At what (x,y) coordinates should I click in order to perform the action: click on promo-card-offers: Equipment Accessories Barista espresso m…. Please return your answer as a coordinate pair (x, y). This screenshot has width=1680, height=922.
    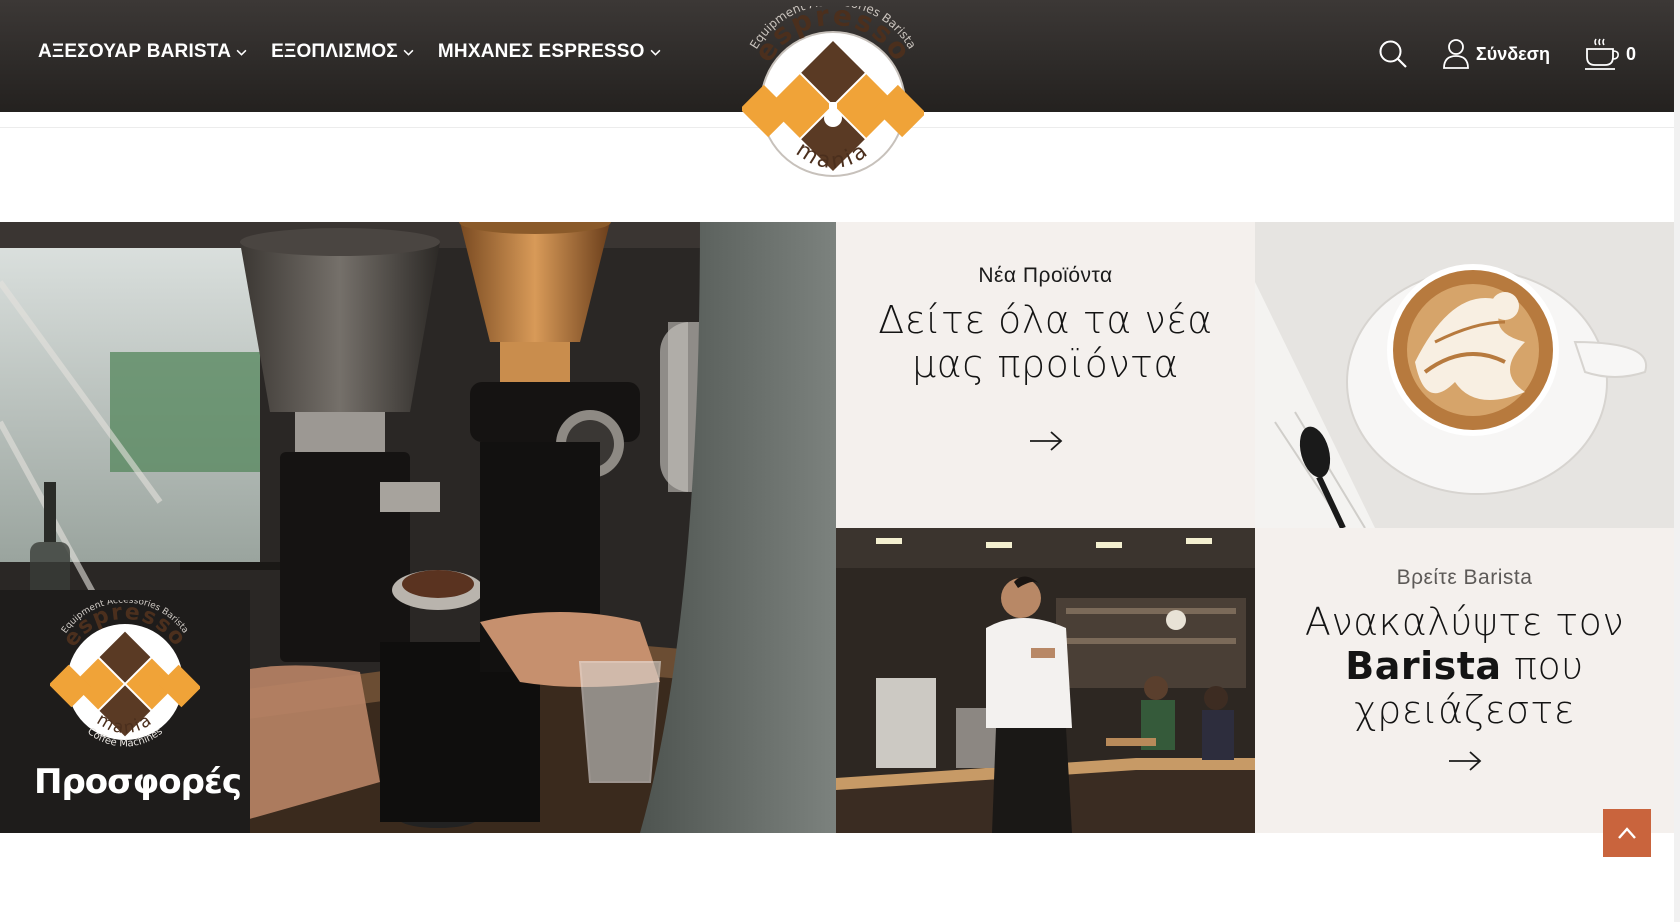
    Looking at the image, I should click on (125, 711).